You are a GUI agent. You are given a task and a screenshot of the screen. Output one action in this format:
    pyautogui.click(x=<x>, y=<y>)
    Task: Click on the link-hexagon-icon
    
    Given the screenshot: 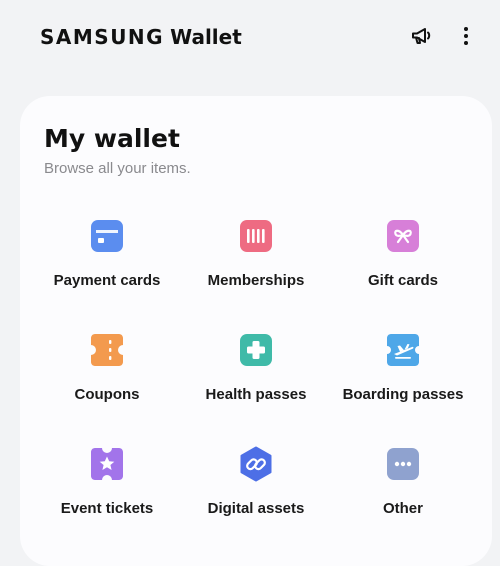 What is the action you would take?
    pyautogui.click(x=256, y=464)
    